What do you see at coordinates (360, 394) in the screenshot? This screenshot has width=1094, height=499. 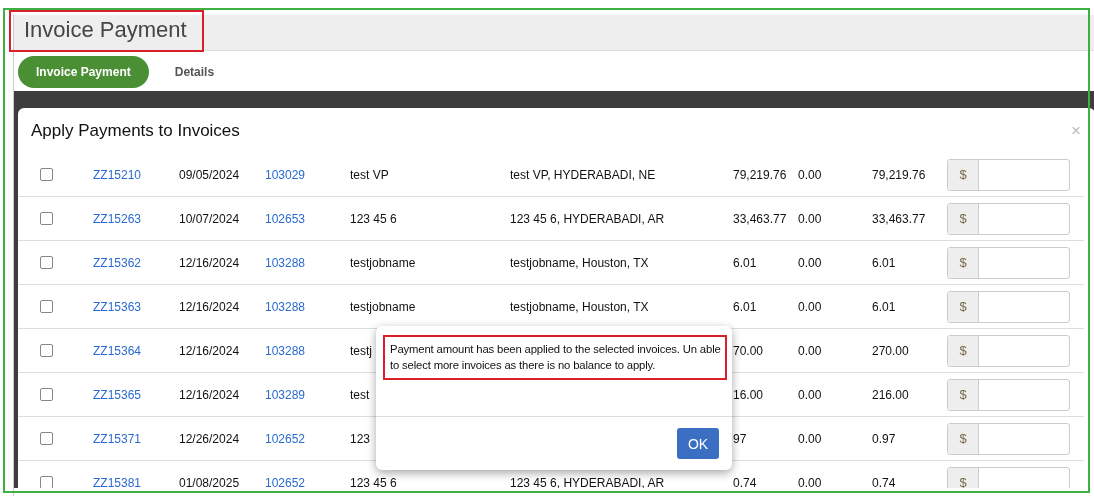 I see `table-cell: test` at bounding box center [360, 394].